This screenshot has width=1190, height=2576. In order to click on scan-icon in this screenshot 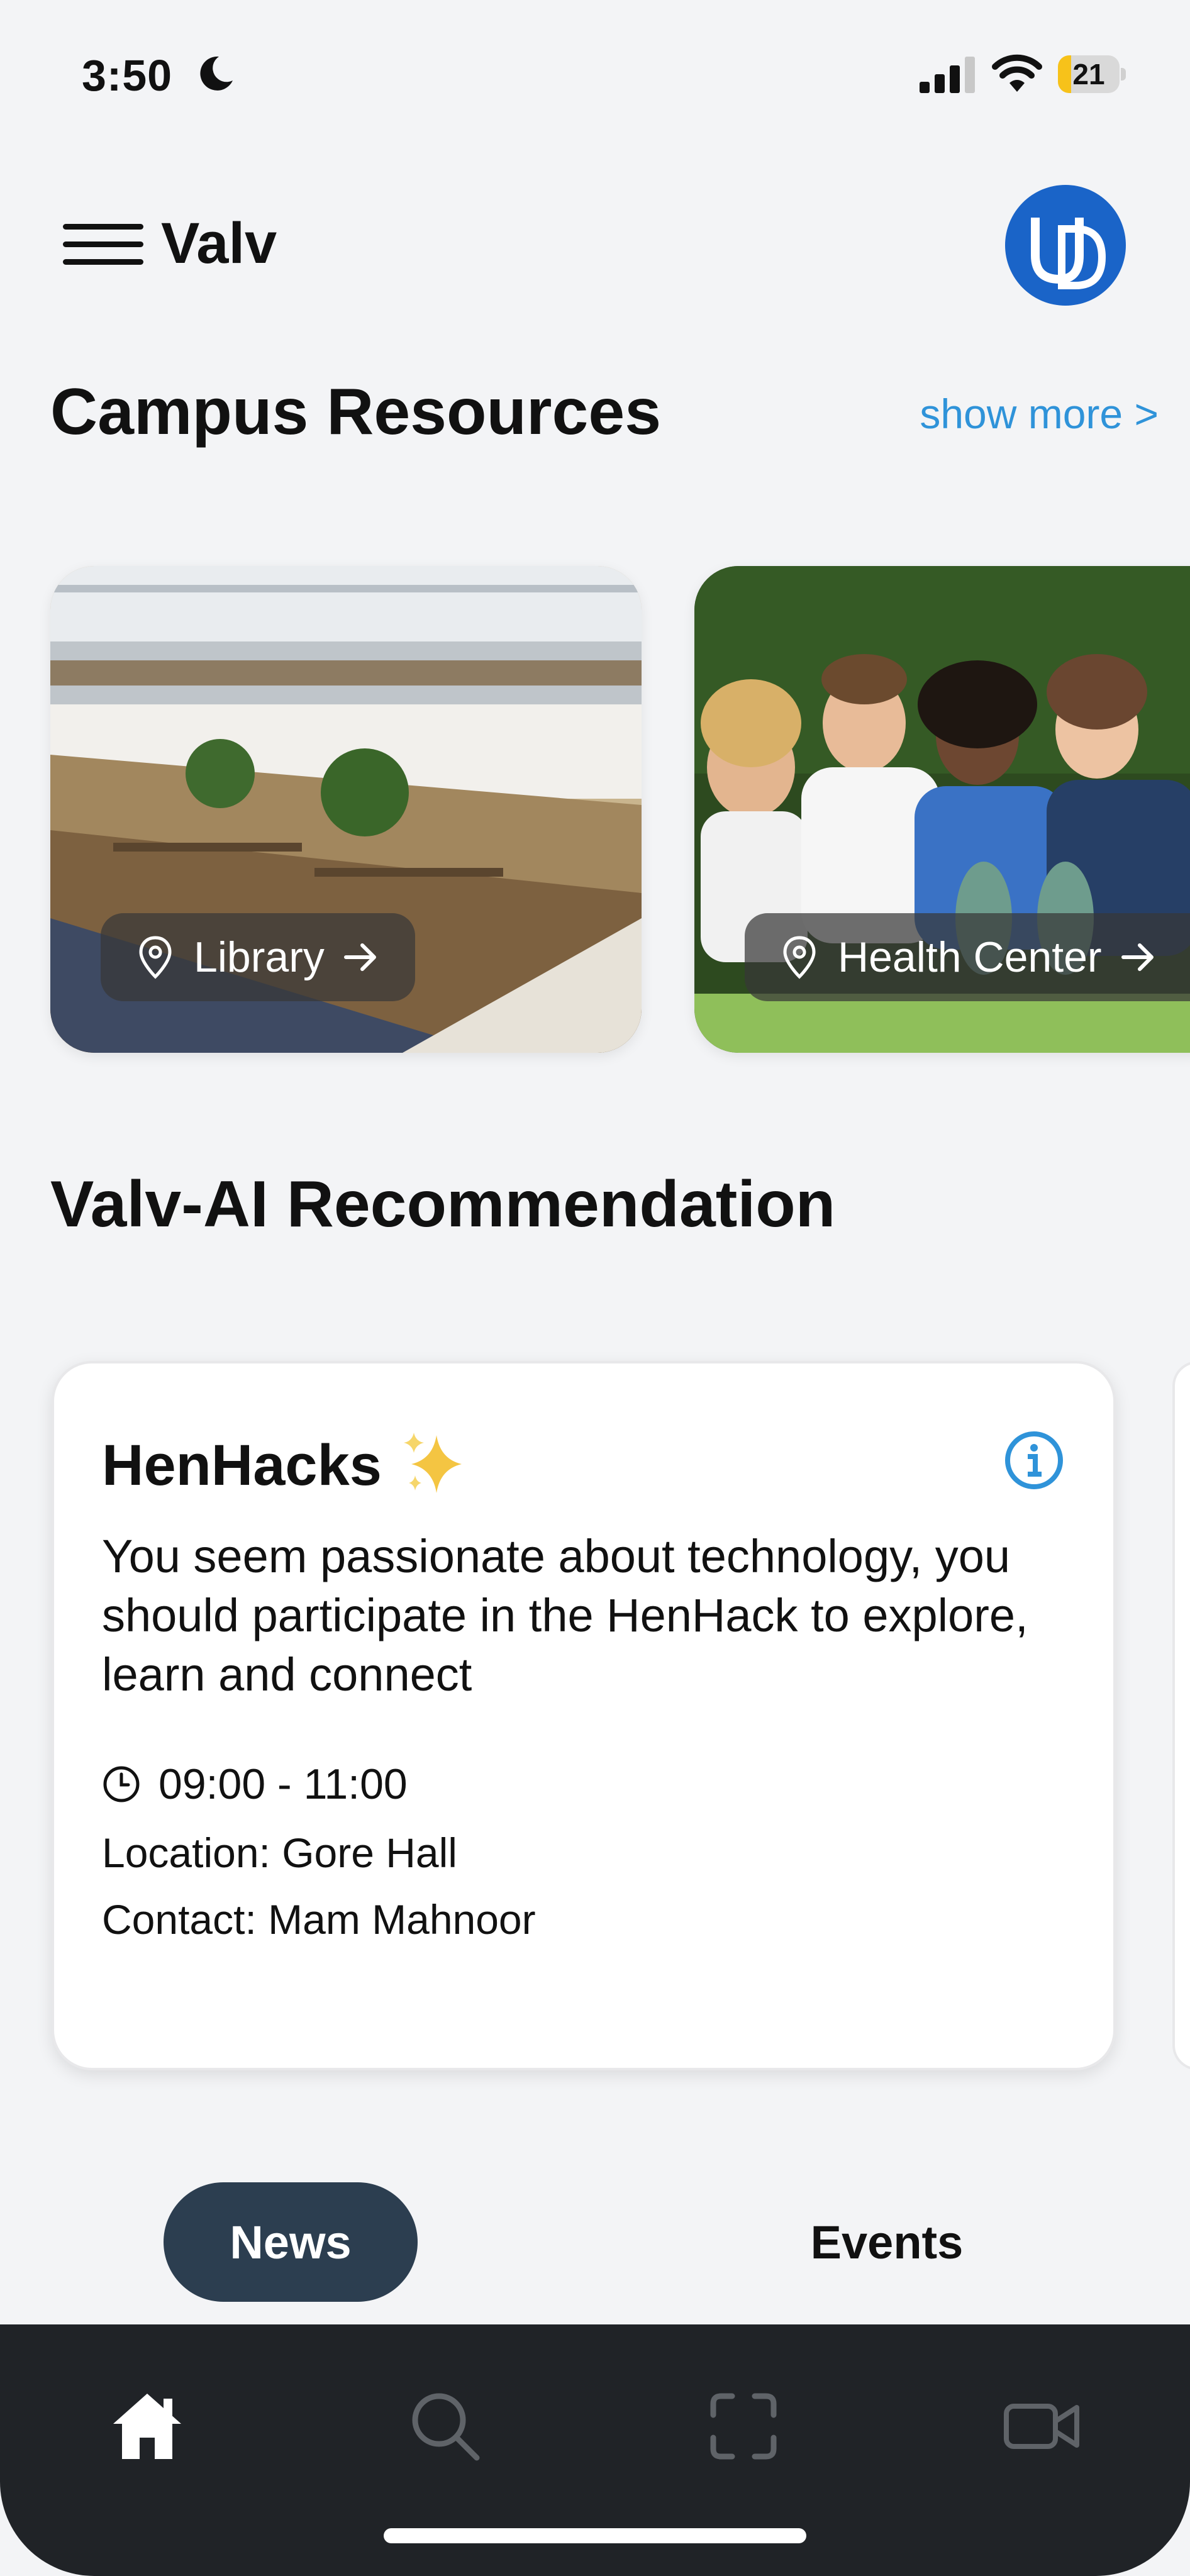, I will do `click(743, 2426)`.